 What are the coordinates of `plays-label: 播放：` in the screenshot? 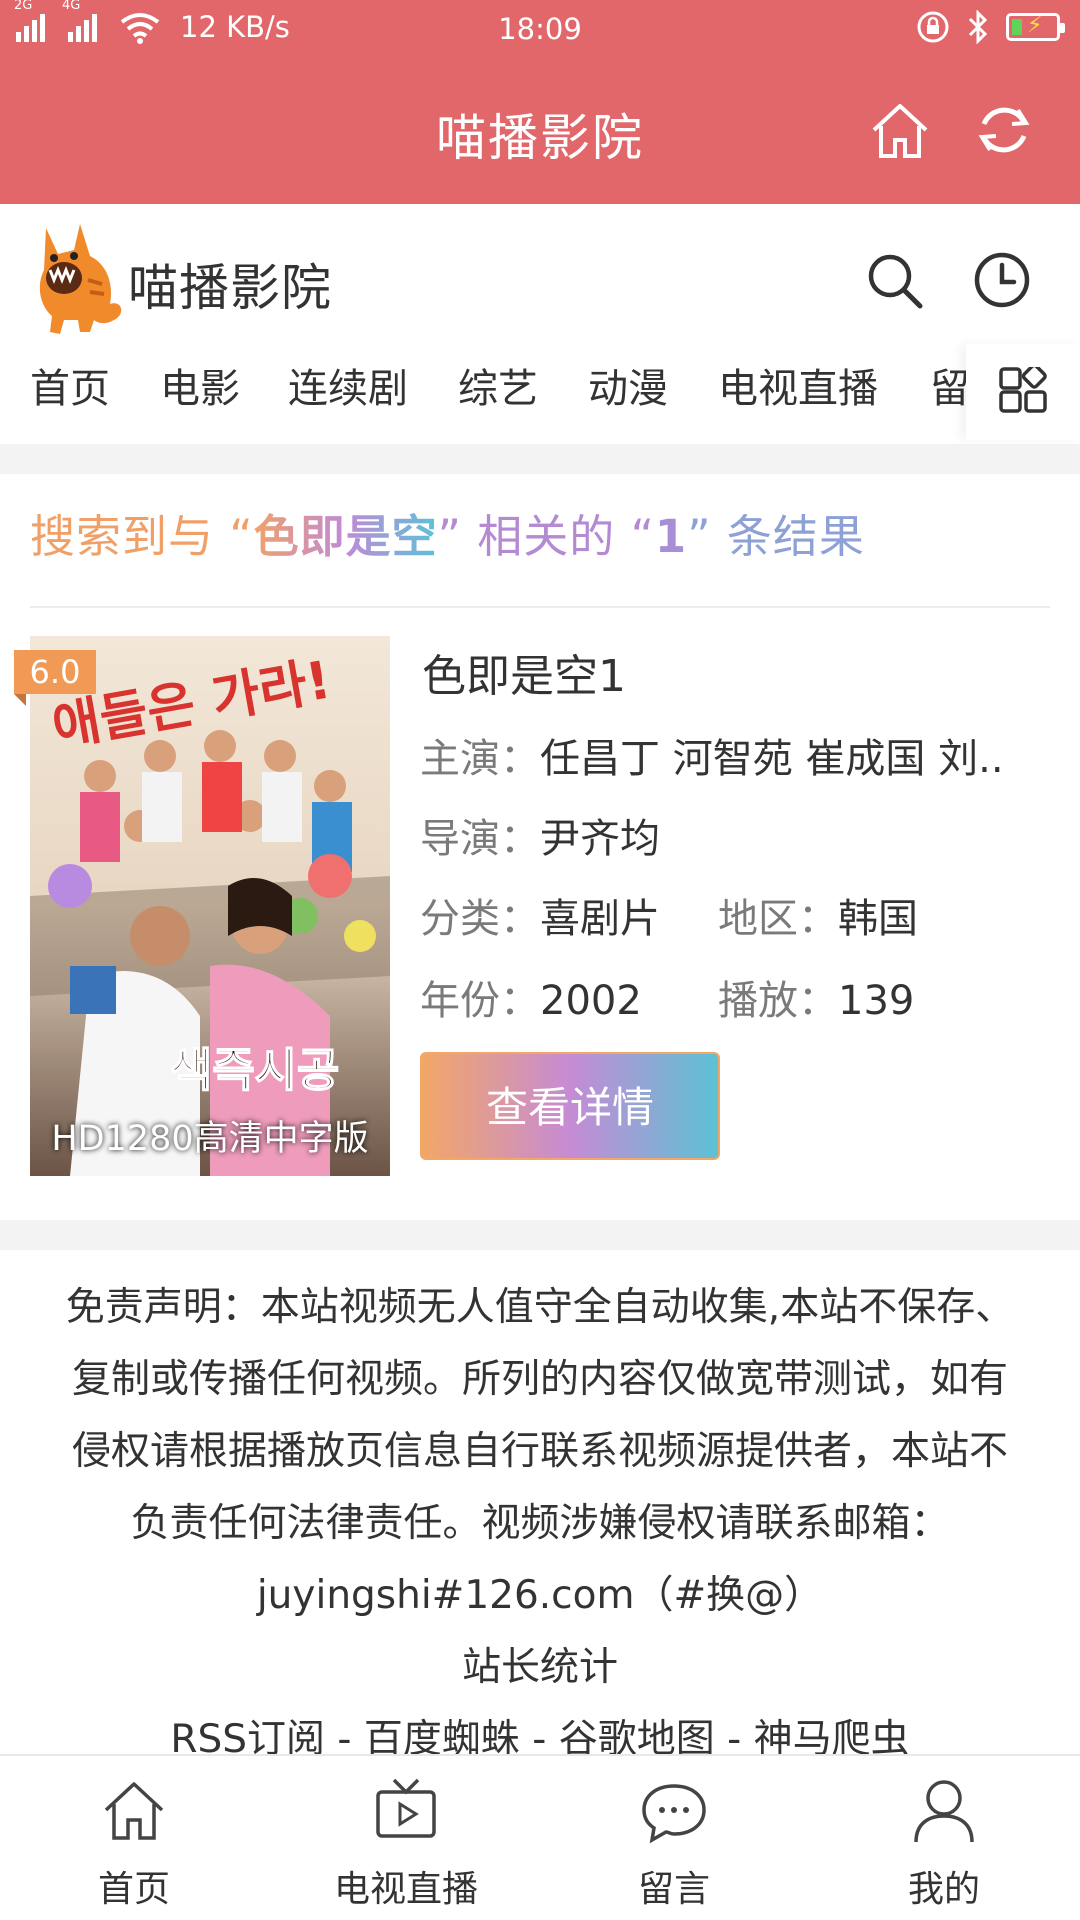 It's located at (778, 1001).